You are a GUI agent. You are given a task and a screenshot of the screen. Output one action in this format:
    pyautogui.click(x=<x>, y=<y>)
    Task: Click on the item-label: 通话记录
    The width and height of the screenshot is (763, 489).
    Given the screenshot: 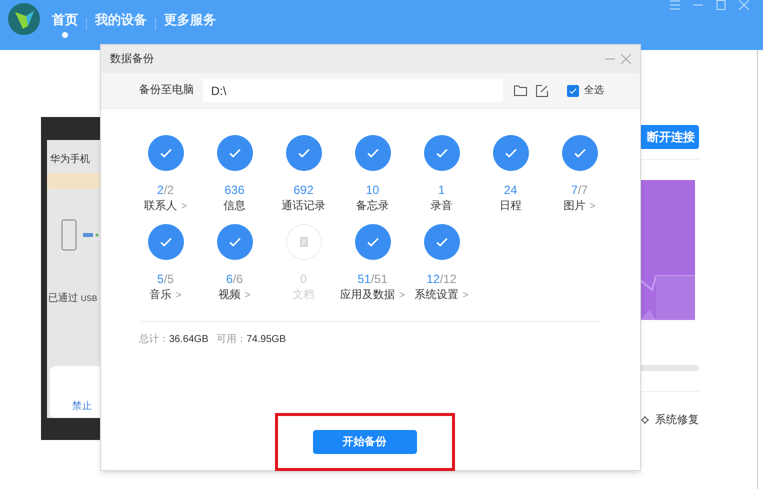 What is the action you would take?
    pyautogui.click(x=304, y=206)
    